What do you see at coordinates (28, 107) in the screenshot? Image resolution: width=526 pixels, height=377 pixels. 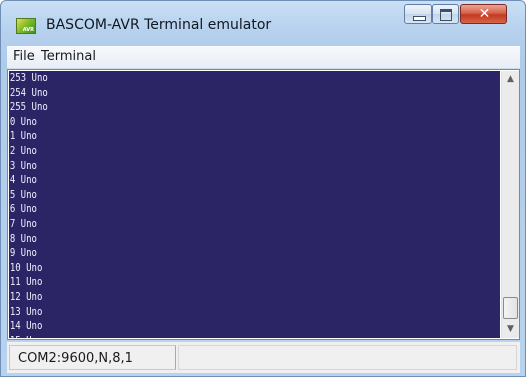 I see `terminal-line: 255 Uno` at bounding box center [28, 107].